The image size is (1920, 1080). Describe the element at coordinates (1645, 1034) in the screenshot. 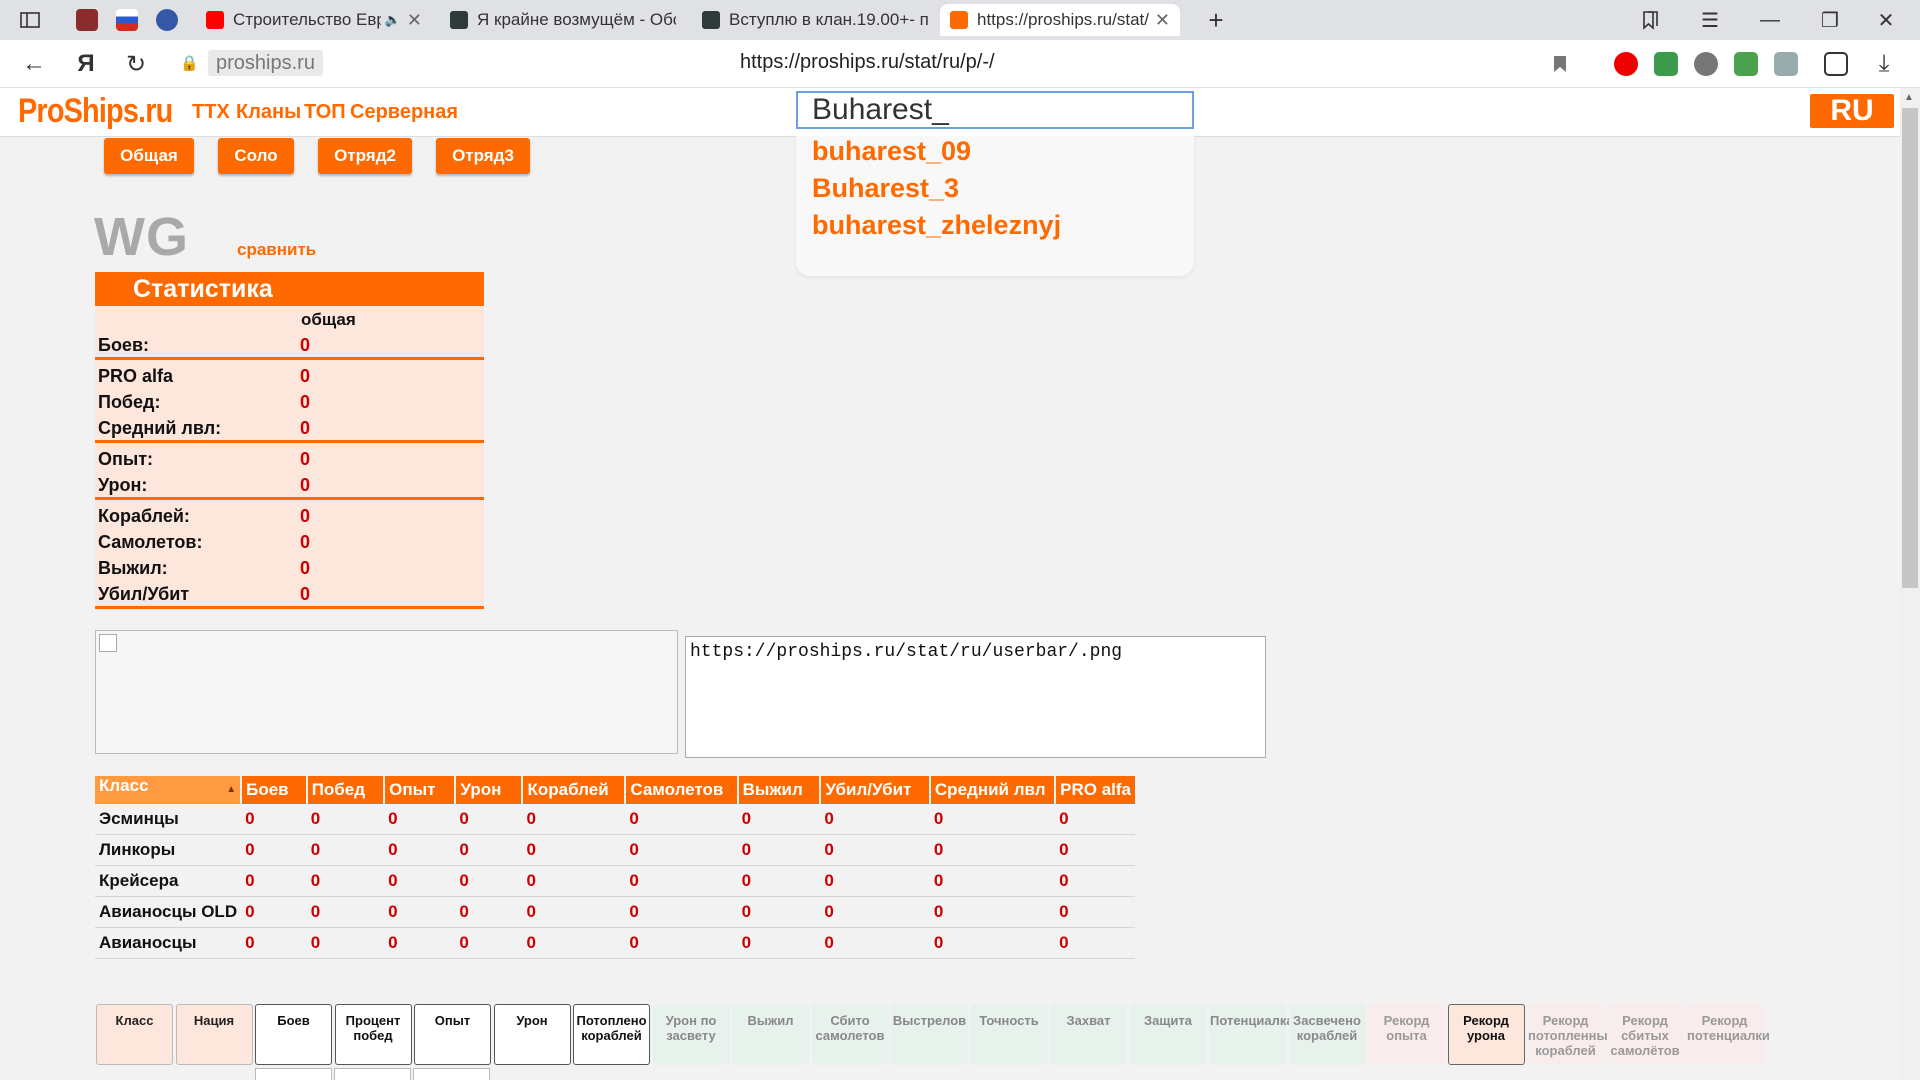

I see `filter-toggle: Рекорд сбитых самолётов` at that location.